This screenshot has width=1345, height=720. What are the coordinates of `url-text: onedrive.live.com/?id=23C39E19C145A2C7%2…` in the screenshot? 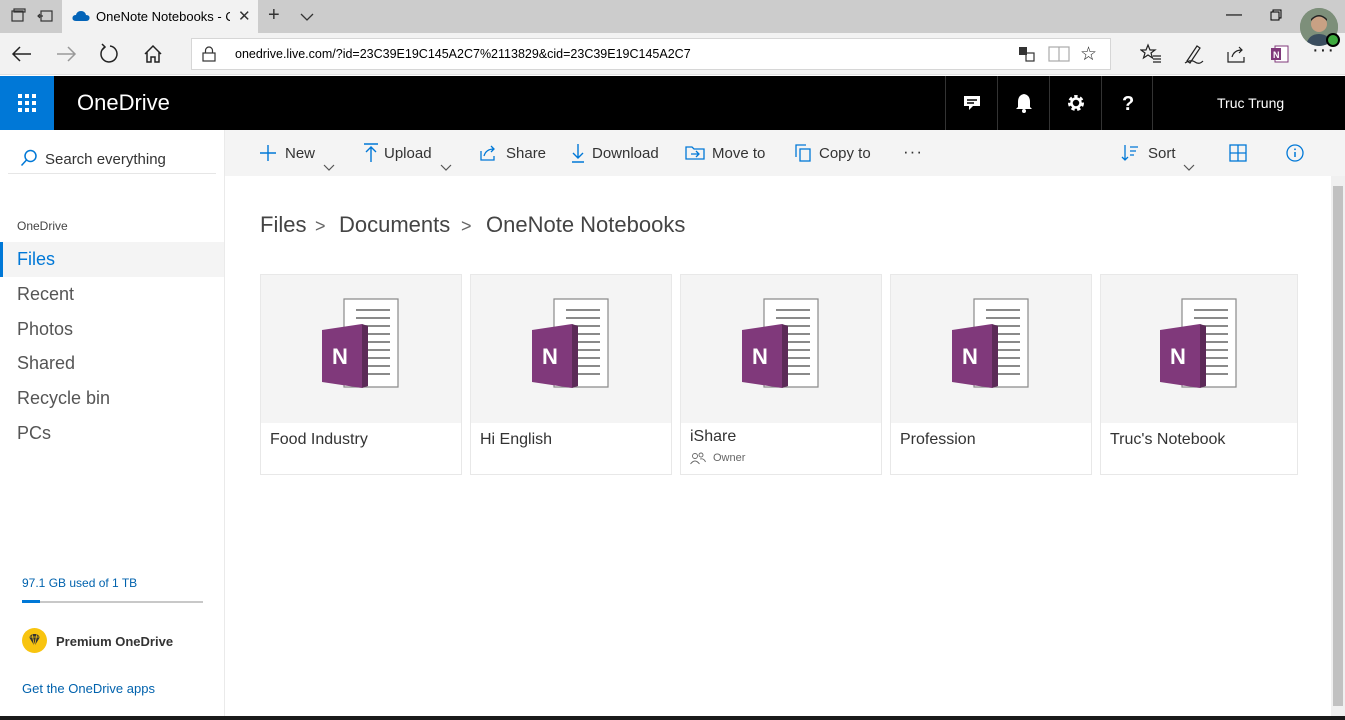 It's located at (463, 54).